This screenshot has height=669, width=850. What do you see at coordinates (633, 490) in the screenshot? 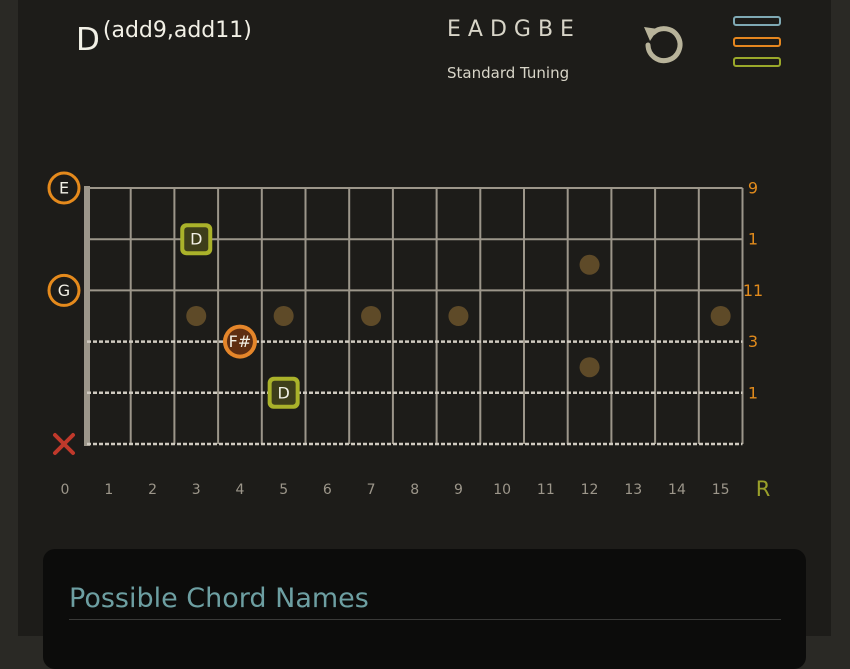
I see `fret-number: 13` at bounding box center [633, 490].